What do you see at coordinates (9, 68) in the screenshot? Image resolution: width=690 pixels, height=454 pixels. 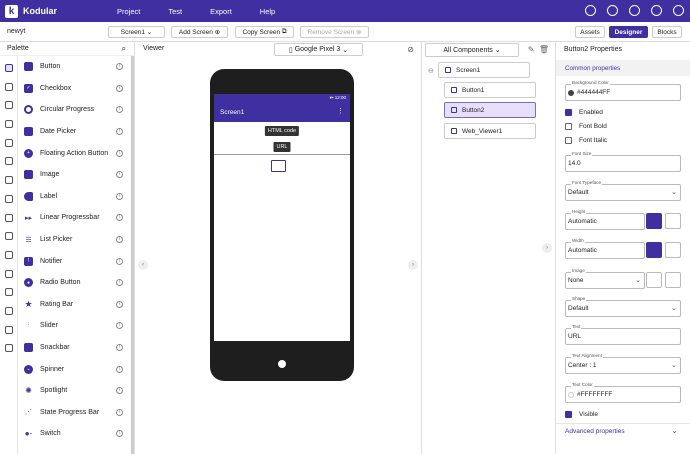 I see `user-interface-category-icon` at bounding box center [9, 68].